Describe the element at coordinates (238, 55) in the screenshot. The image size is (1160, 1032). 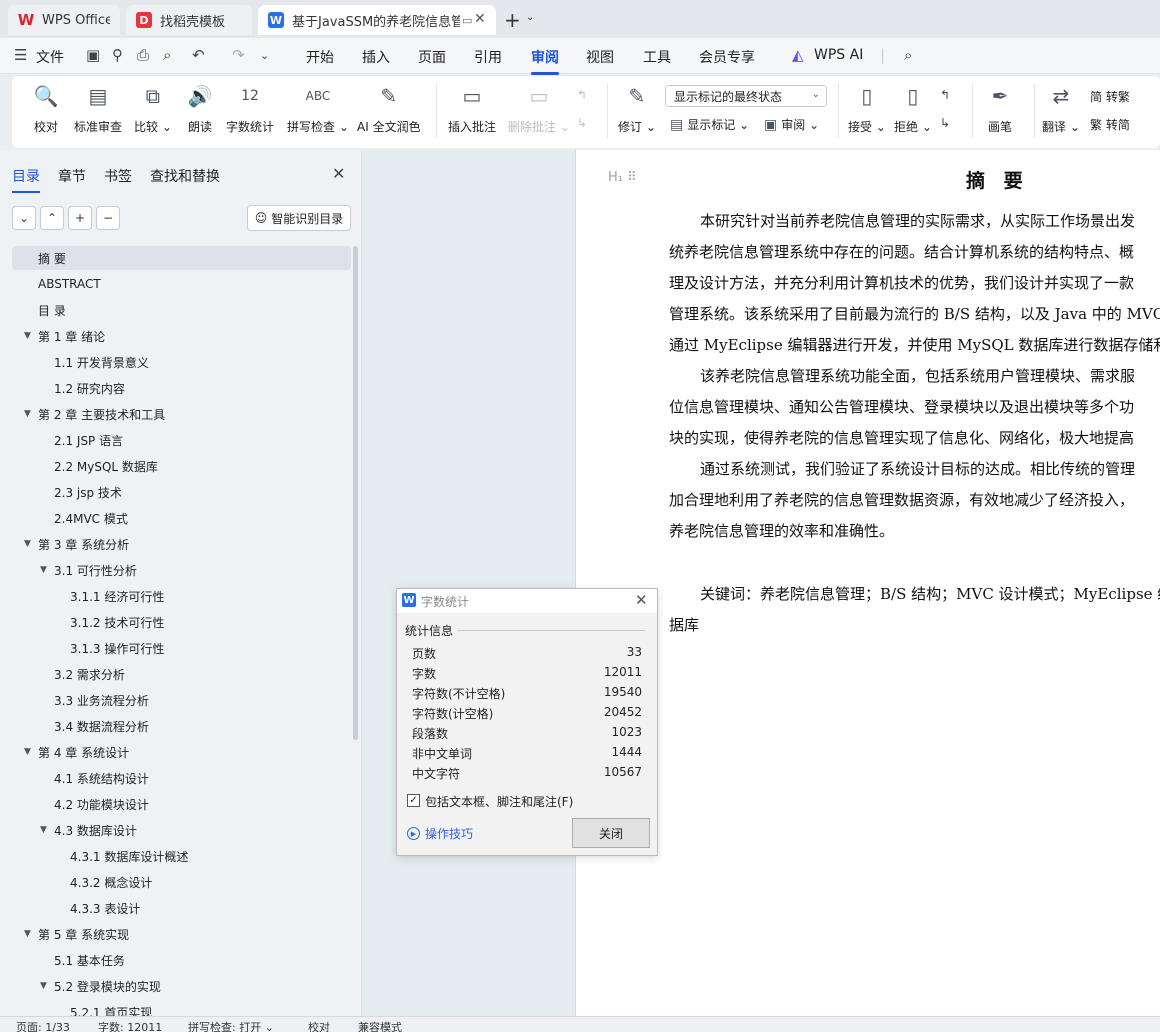
I see `redo-icon: ↷` at that location.